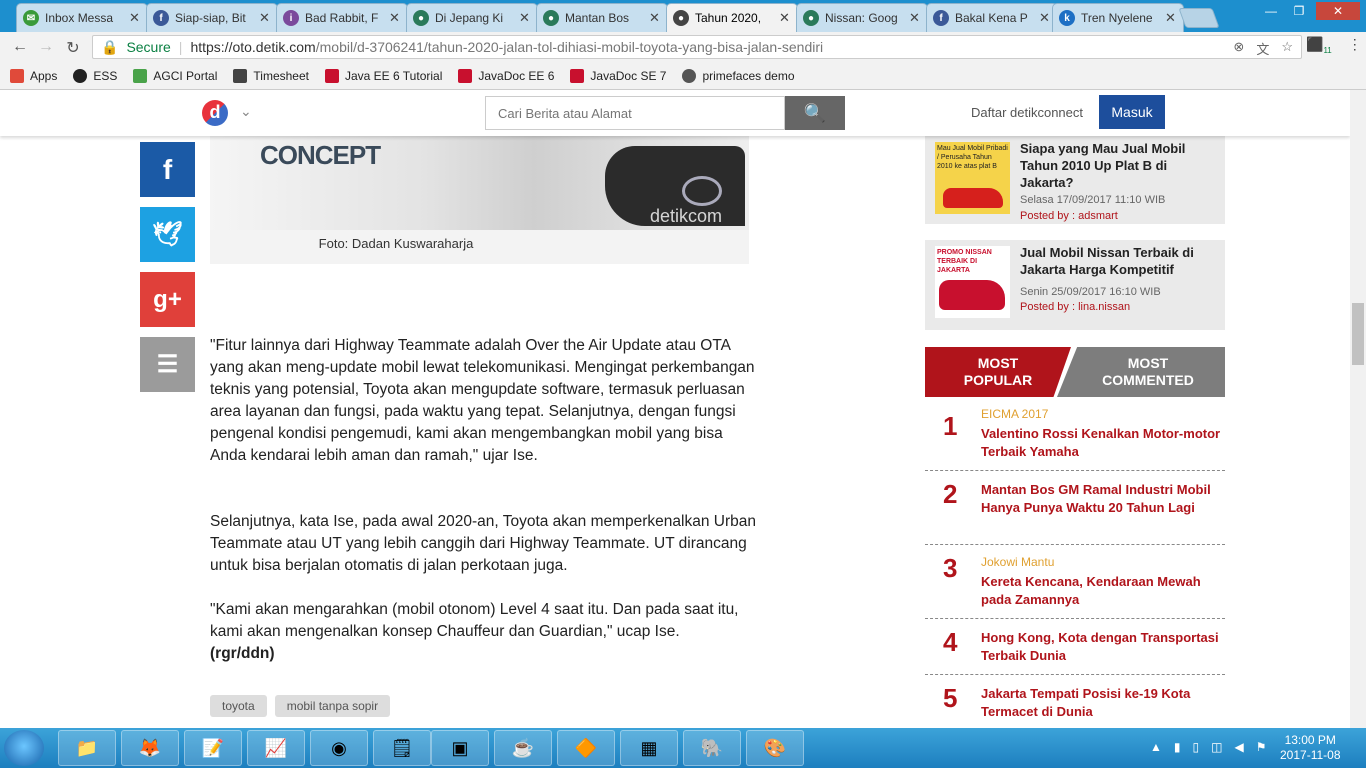 This screenshot has width=1366, height=768. What do you see at coordinates (1027, 112) in the screenshot?
I see `register-link: Daftar detikconnect` at bounding box center [1027, 112].